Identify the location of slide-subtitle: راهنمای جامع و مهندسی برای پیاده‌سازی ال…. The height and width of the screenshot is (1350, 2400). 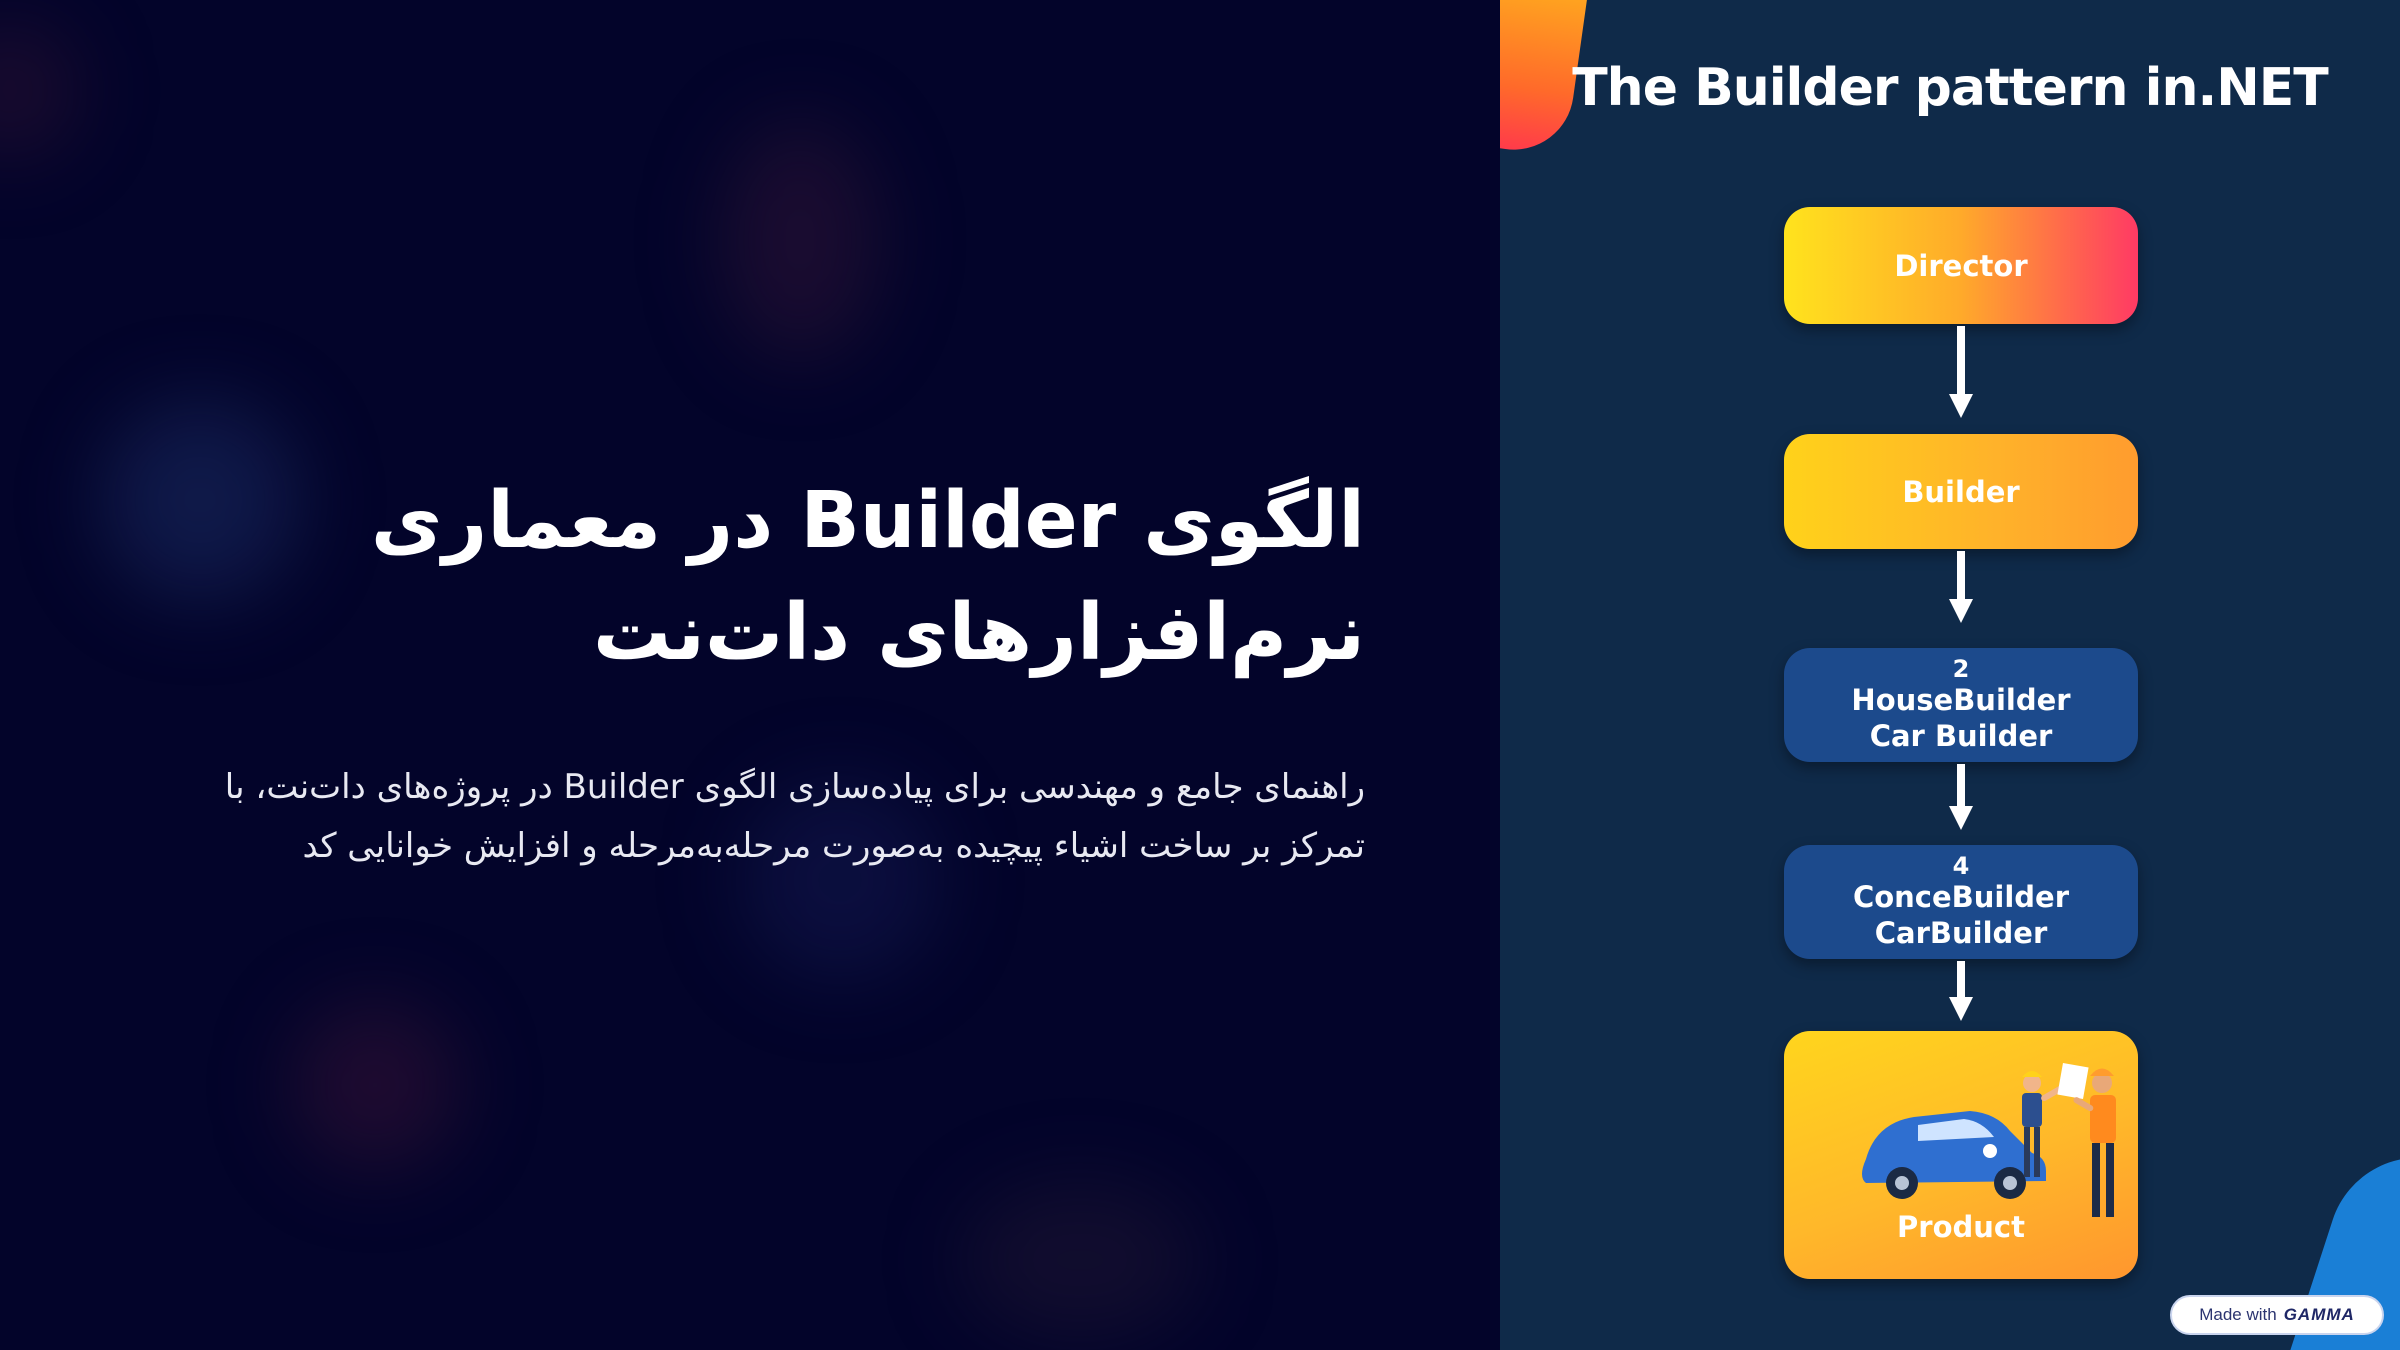
(794, 816).